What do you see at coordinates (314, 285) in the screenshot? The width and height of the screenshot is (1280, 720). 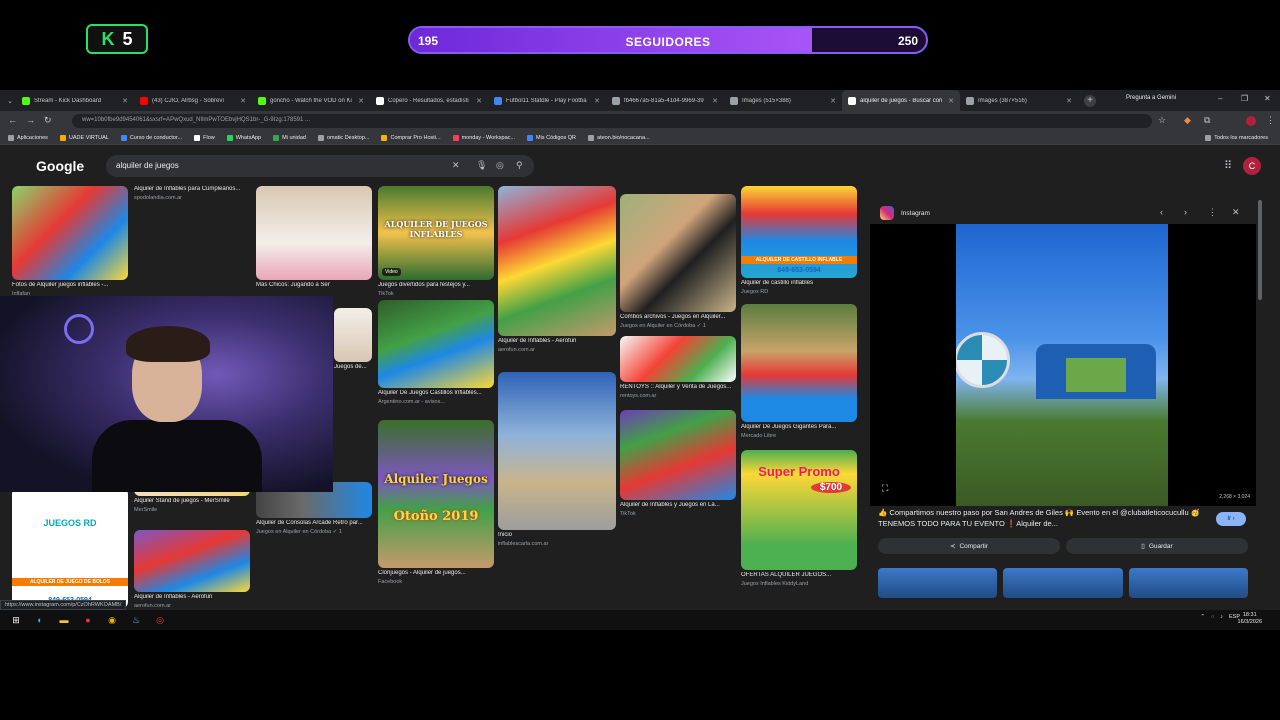 I see `result-title: Más Chicos: Jugando a Ser` at bounding box center [314, 285].